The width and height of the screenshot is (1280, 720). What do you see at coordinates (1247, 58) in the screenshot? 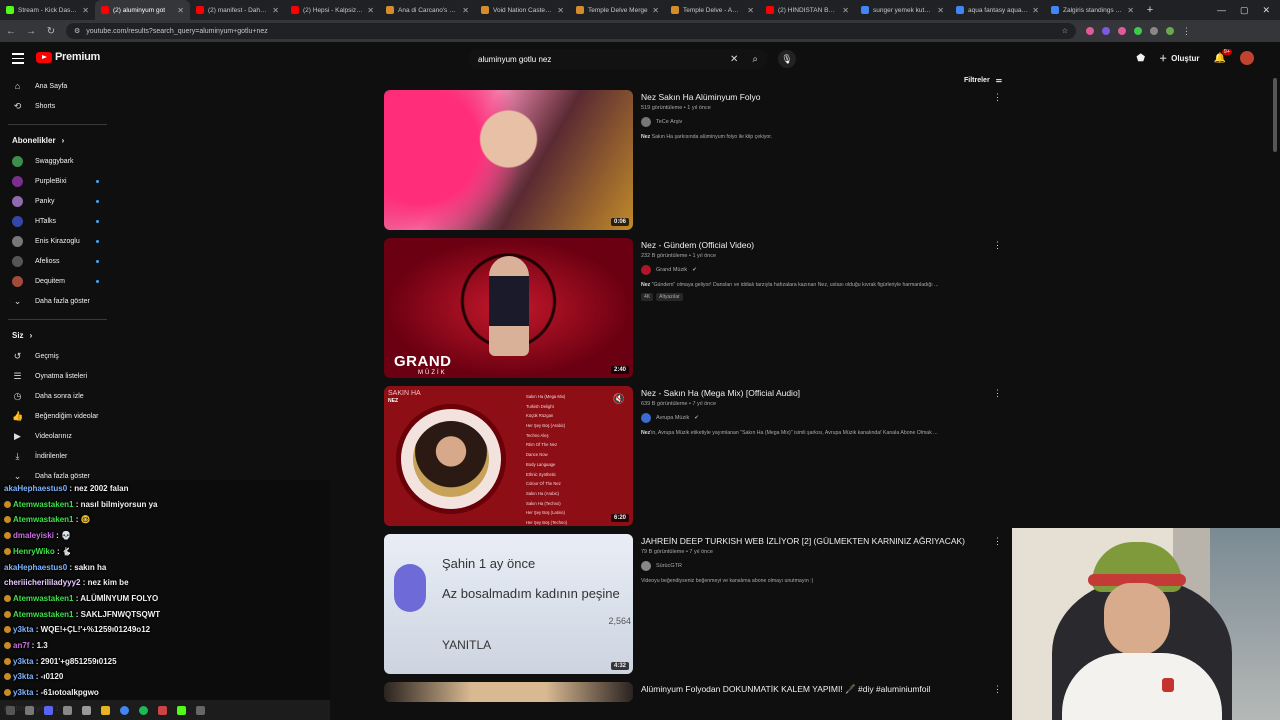
I see `avatar` at bounding box center [1247, 58].